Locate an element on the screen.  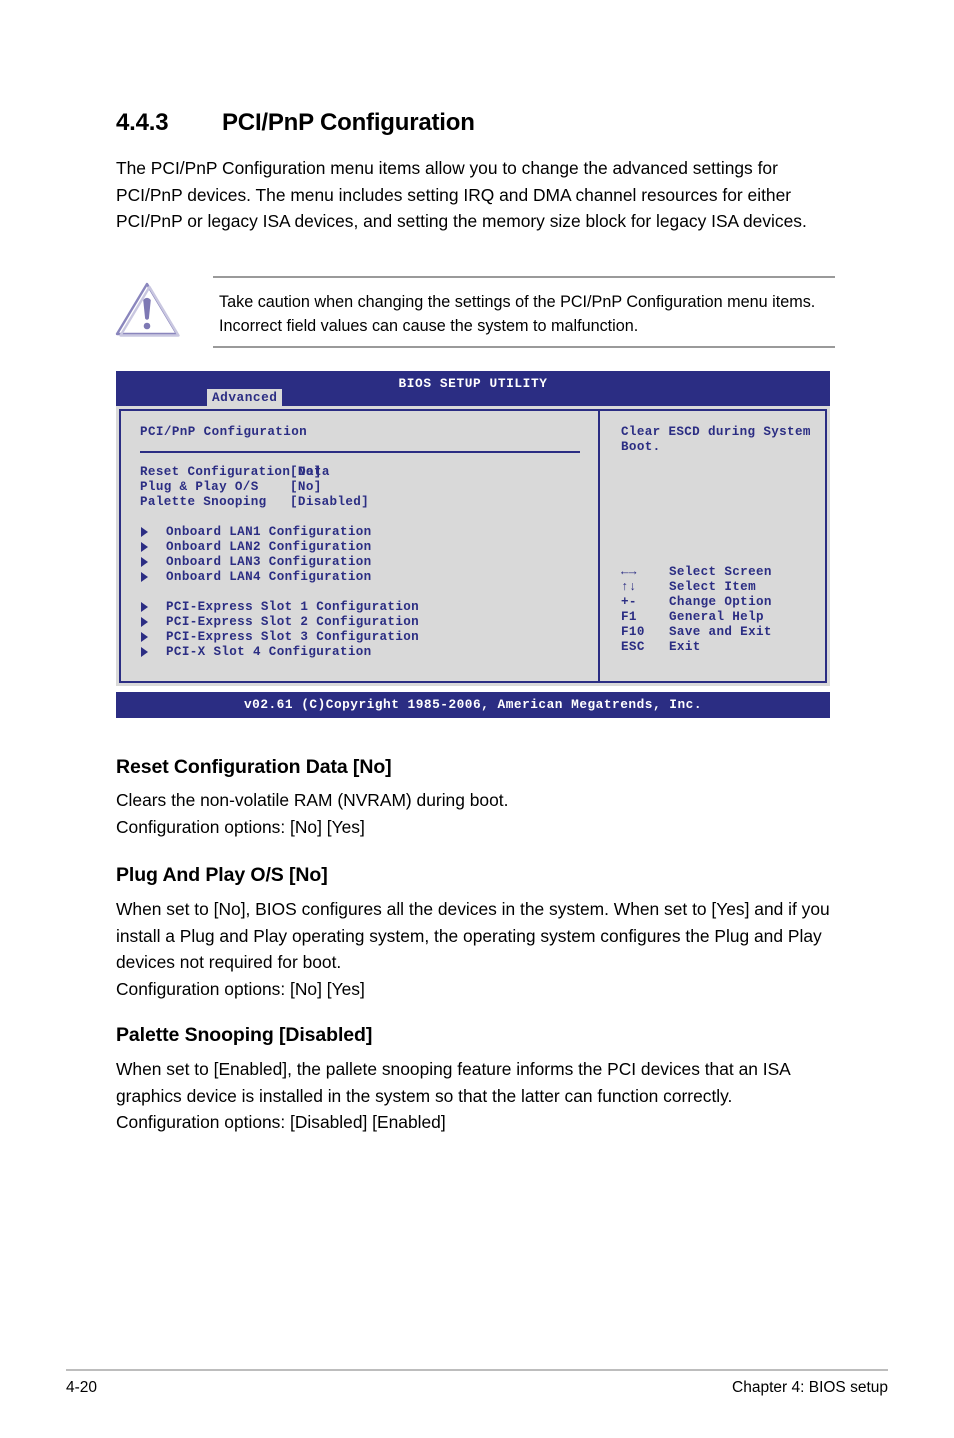
heading-reset-configuration-data: Reset Configuration Data [No] is located at coordinates (254, 767).